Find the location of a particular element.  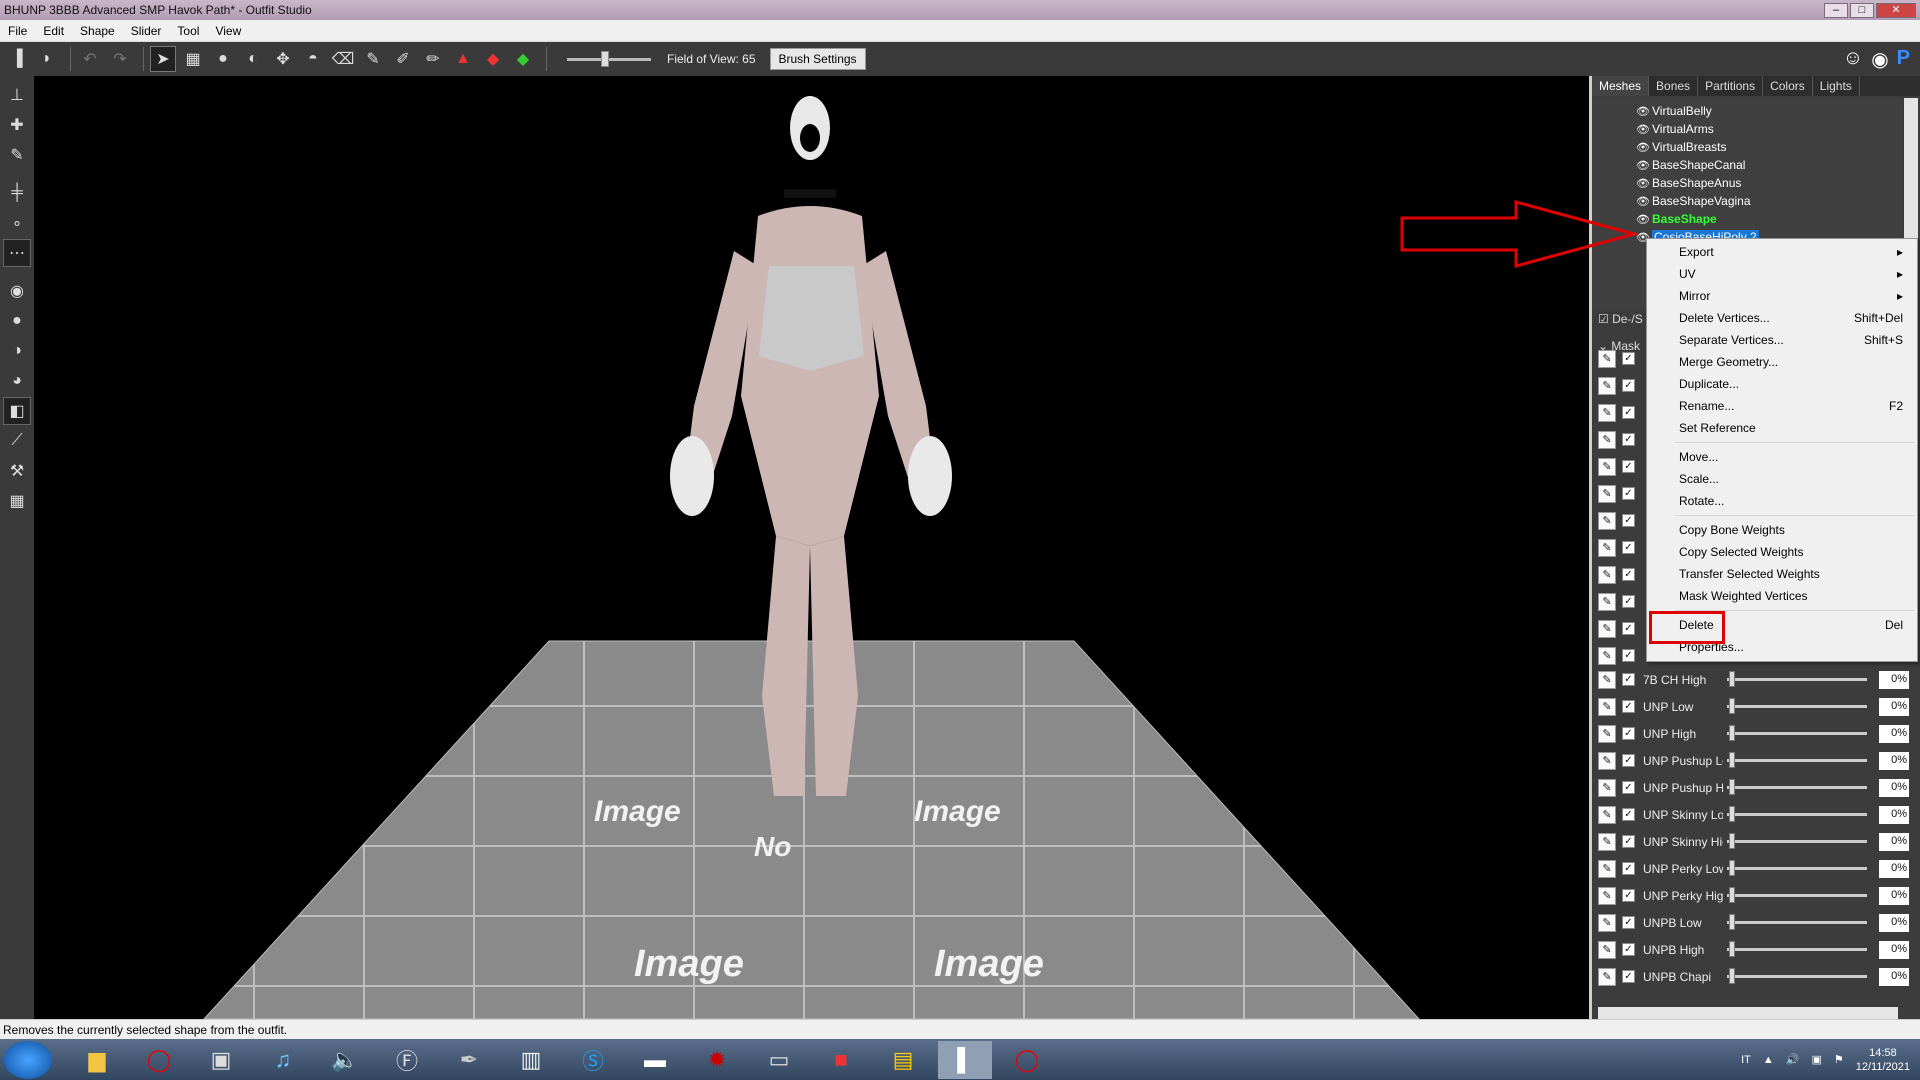

mesh-item: 👁 VirtualBreasts is located at coordinates (1769, 147).